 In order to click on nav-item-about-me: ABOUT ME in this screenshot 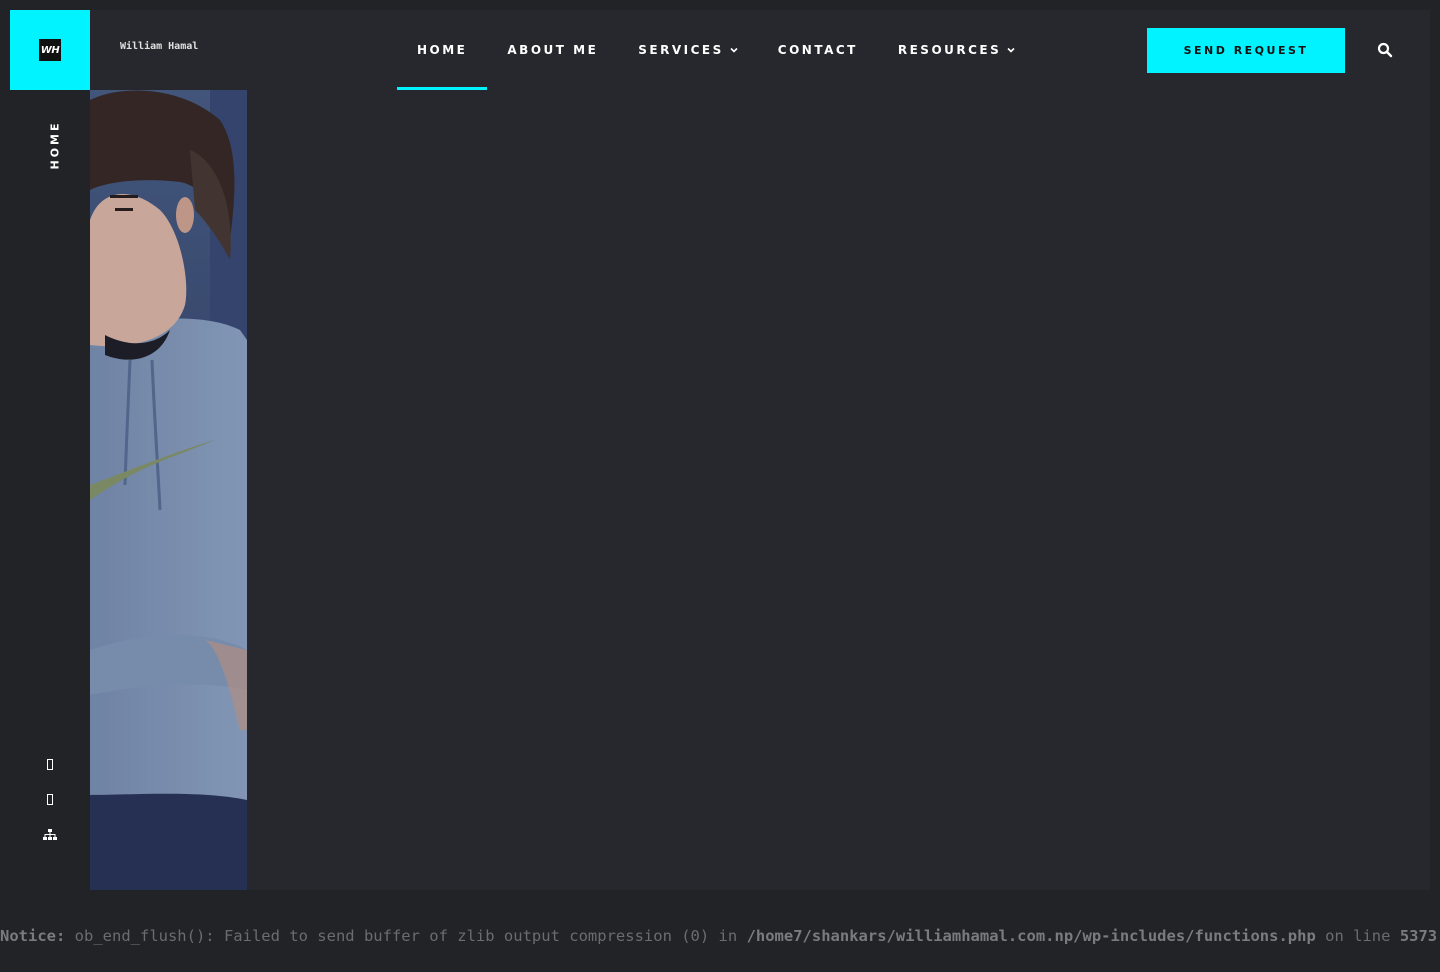, I will do `click(552, 50)`.